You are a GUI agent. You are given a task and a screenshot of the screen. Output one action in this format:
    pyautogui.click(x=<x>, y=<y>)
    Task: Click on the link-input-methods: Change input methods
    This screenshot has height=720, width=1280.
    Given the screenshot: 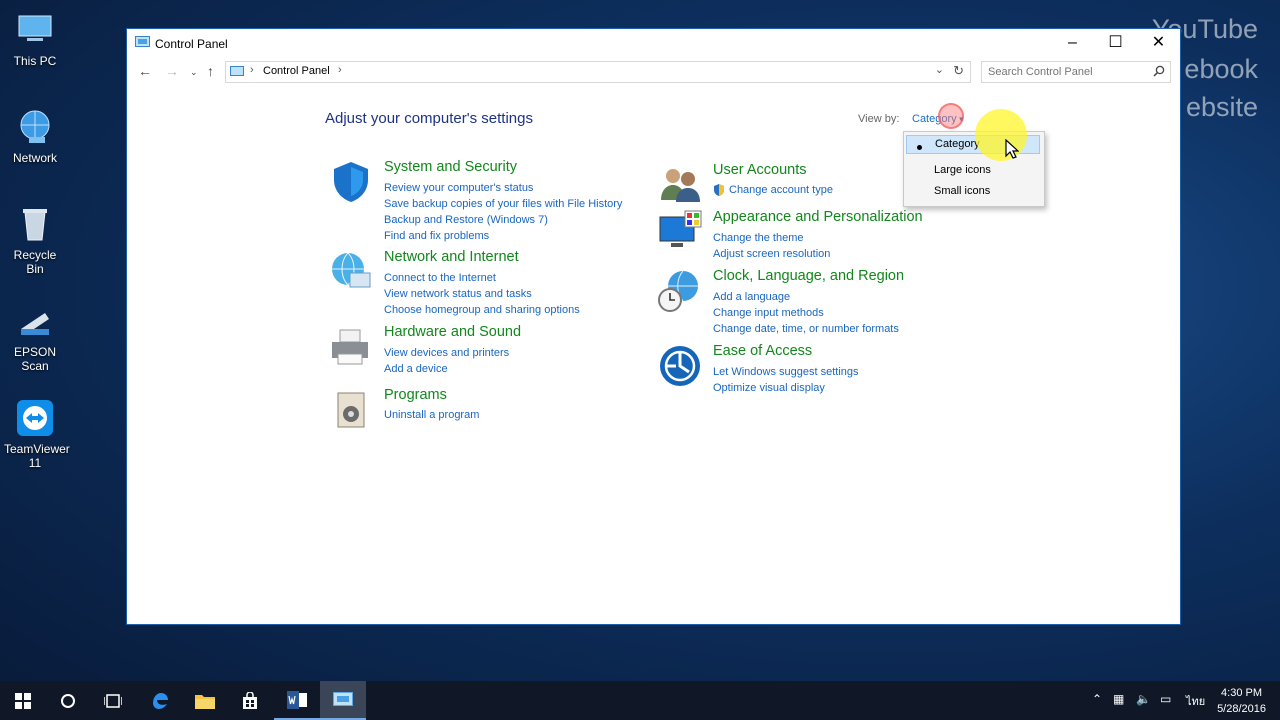 What is the action you would take?
    pyautogui.click(x=806, y=313)
    